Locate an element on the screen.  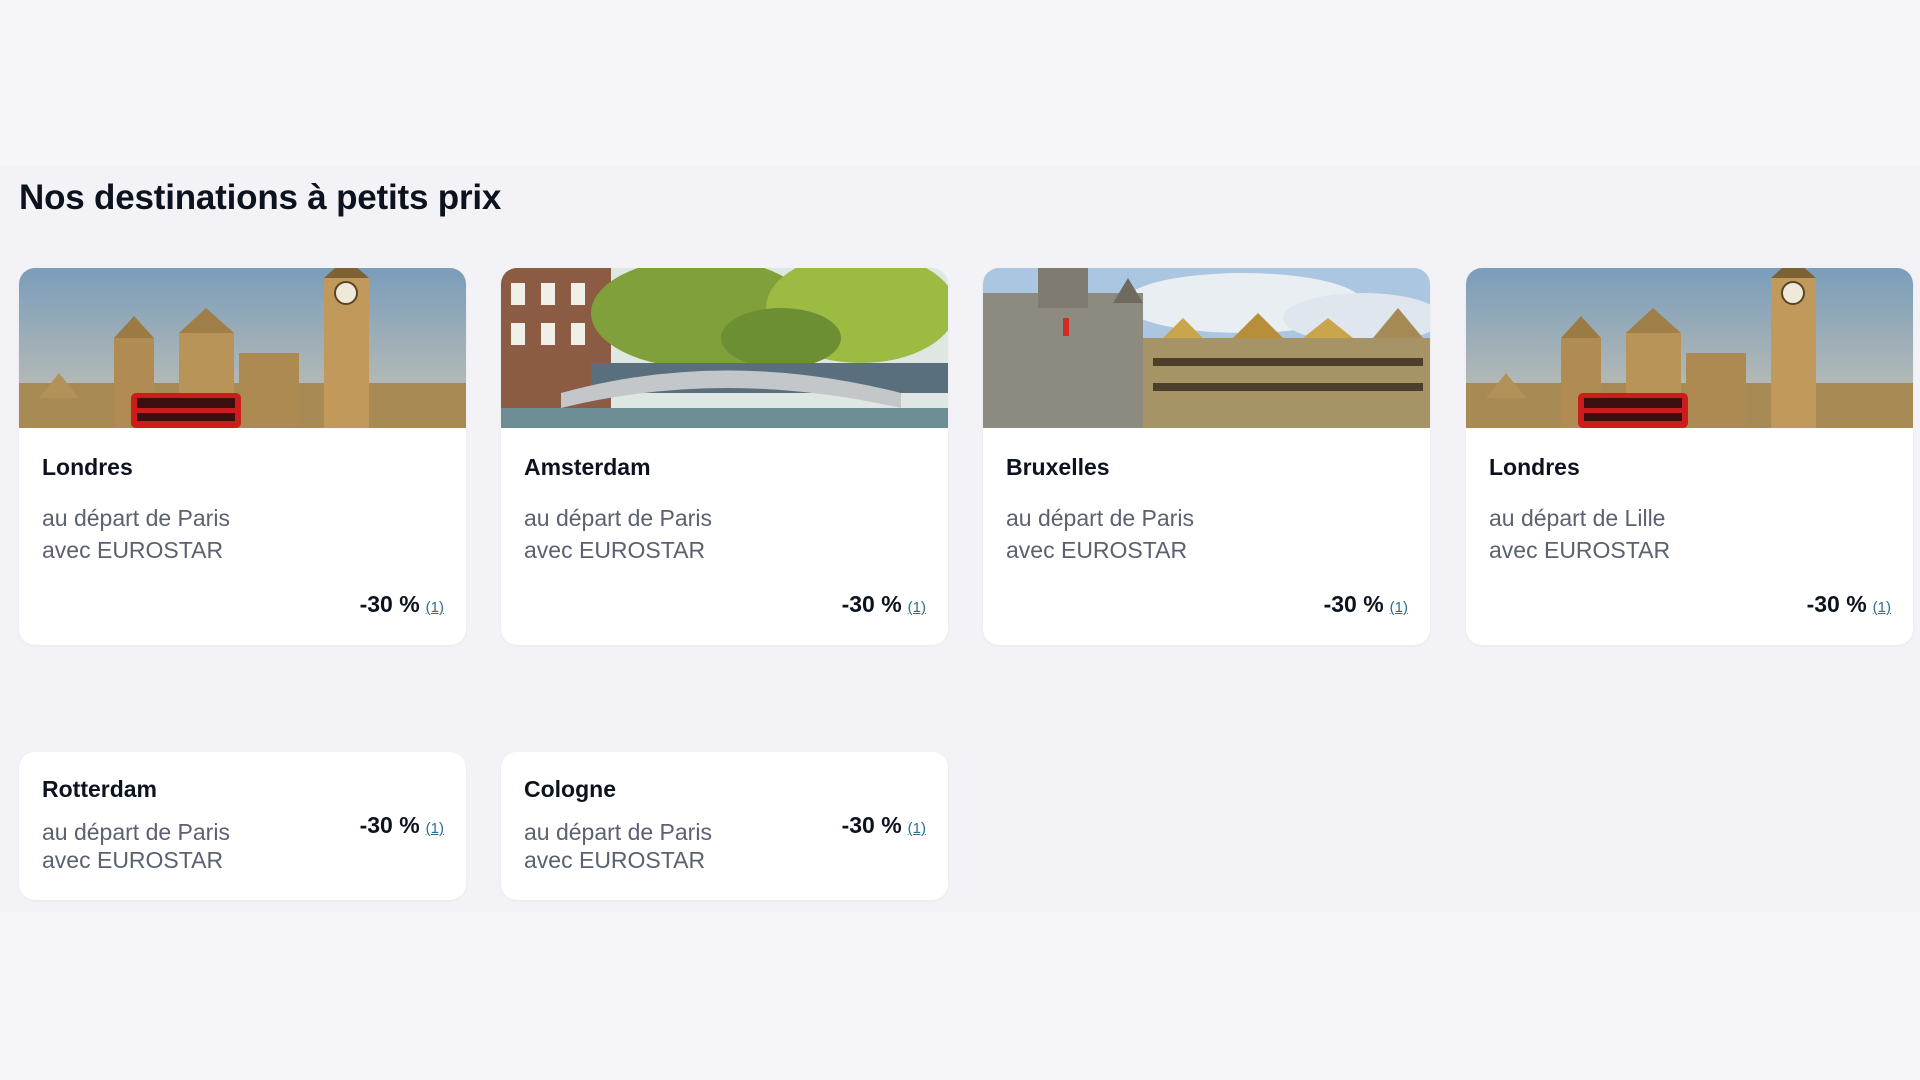
card-city: Cologne is located at coordinates (570, 789).